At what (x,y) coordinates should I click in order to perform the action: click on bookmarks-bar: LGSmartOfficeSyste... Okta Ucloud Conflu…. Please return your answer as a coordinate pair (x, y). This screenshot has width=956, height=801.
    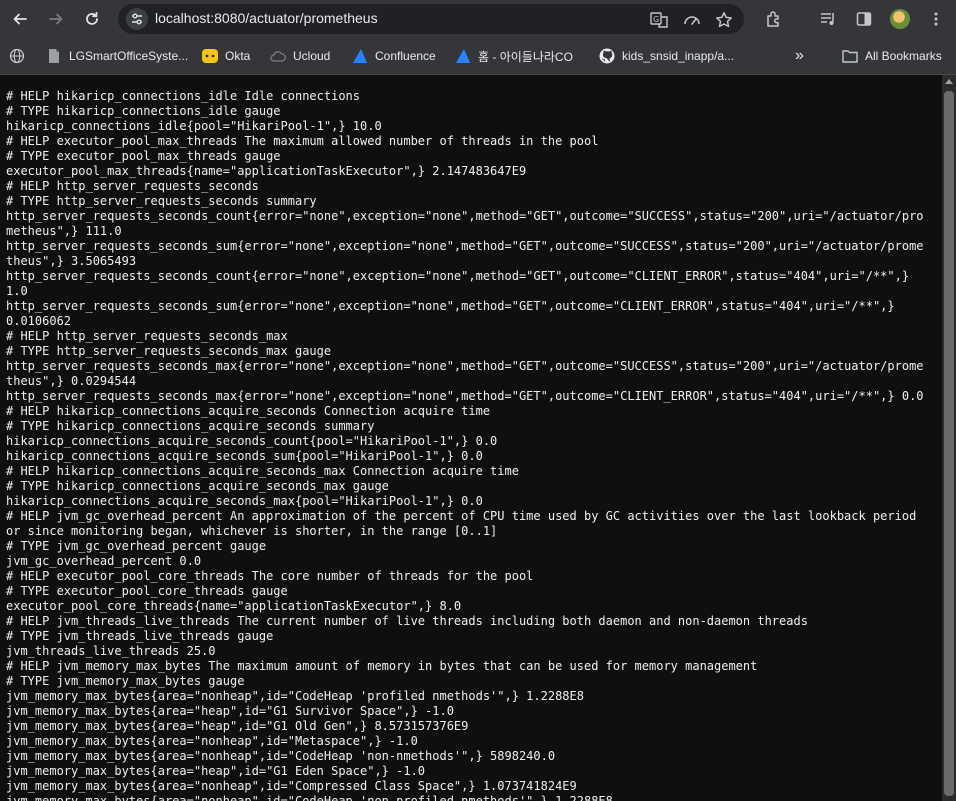
    Looking at the image, I should click on (478, 56).